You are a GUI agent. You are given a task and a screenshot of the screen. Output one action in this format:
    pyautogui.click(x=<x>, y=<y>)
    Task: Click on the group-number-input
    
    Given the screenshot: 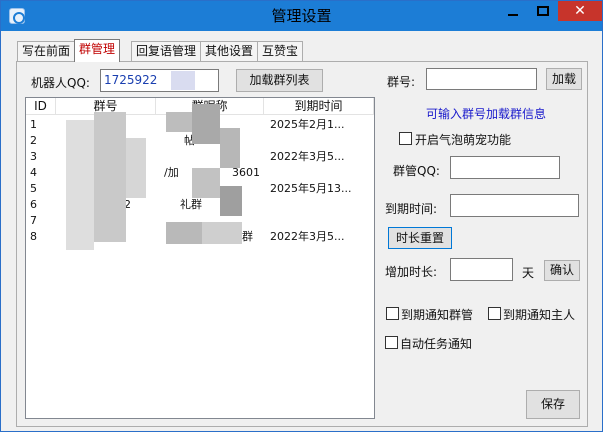 What is the action you would take?
    pyautogui.click(x=481, y=79)
    